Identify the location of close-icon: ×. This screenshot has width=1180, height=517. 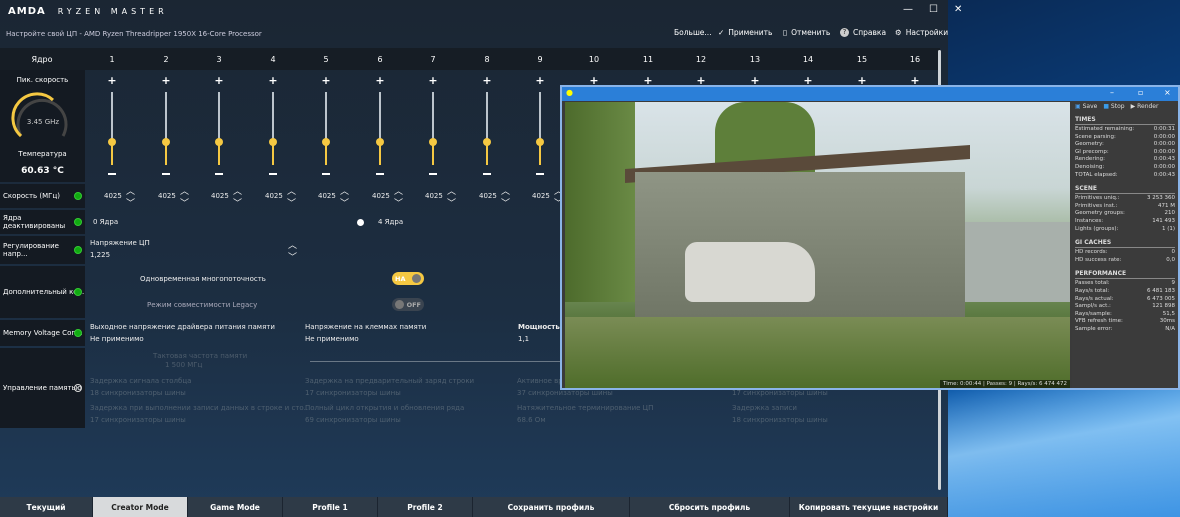
(1167, 92).